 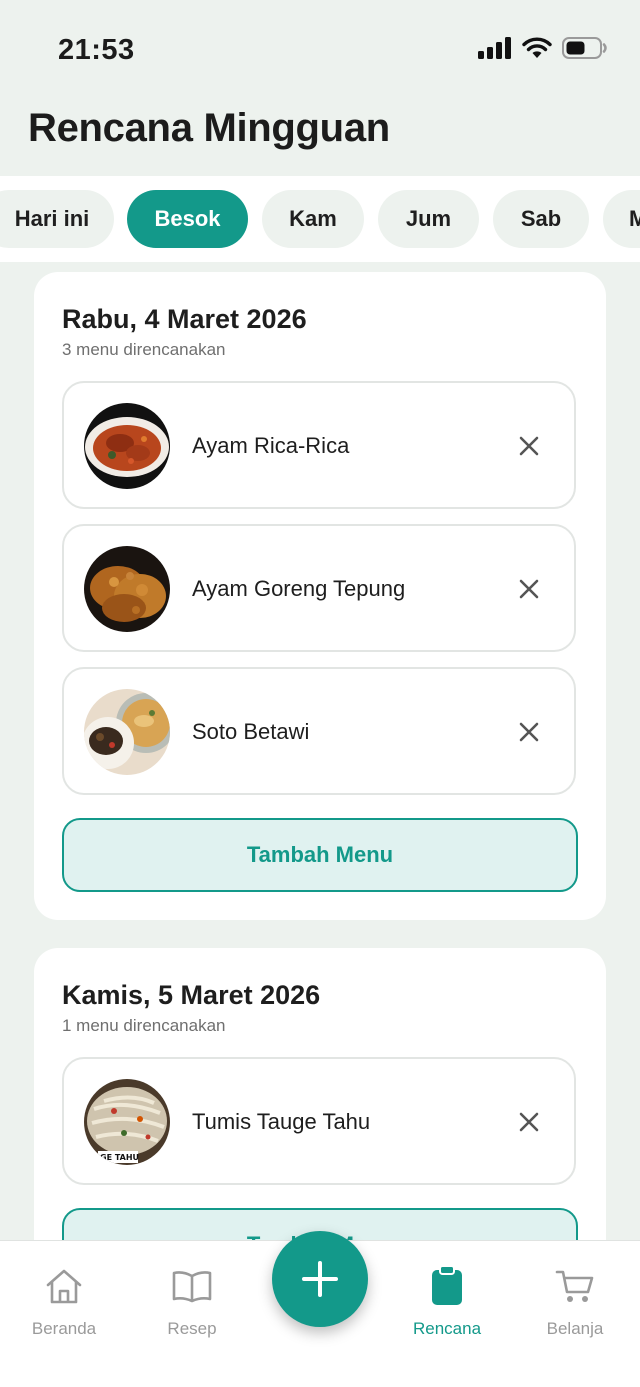 I want to click on book-icon, so click(x=192, y=1287).